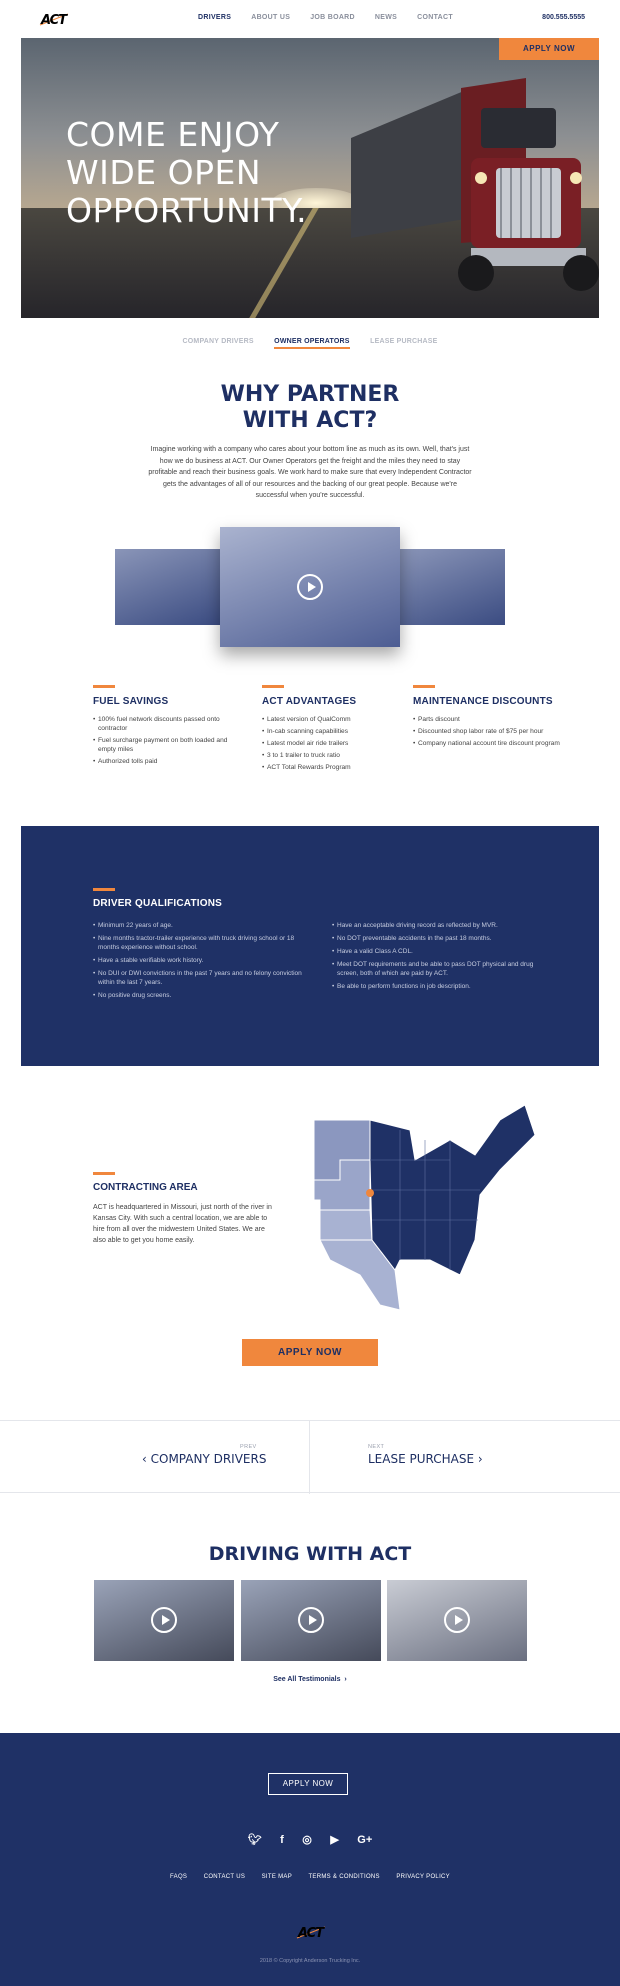  What do you see at coordinates (549, 49) in the screenshot?
I see `apply-now-button-header: APPLY NOW` at bounding box center [549, 49].